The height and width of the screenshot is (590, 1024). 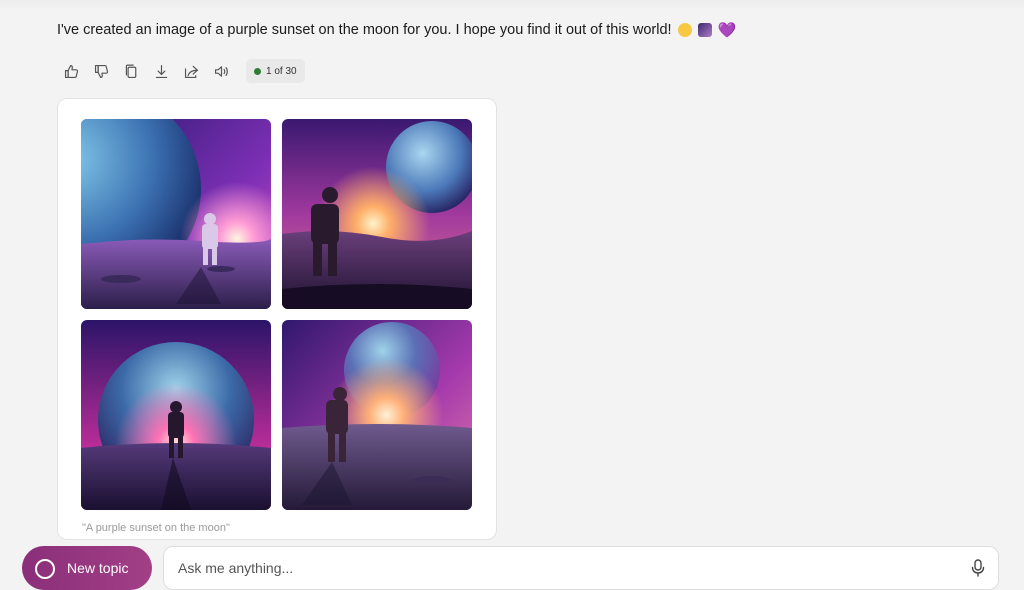 What do you see at coordinates (257, 71) in the screenshot?
I see `status-dot-icon` at bounding box center [257, 71].